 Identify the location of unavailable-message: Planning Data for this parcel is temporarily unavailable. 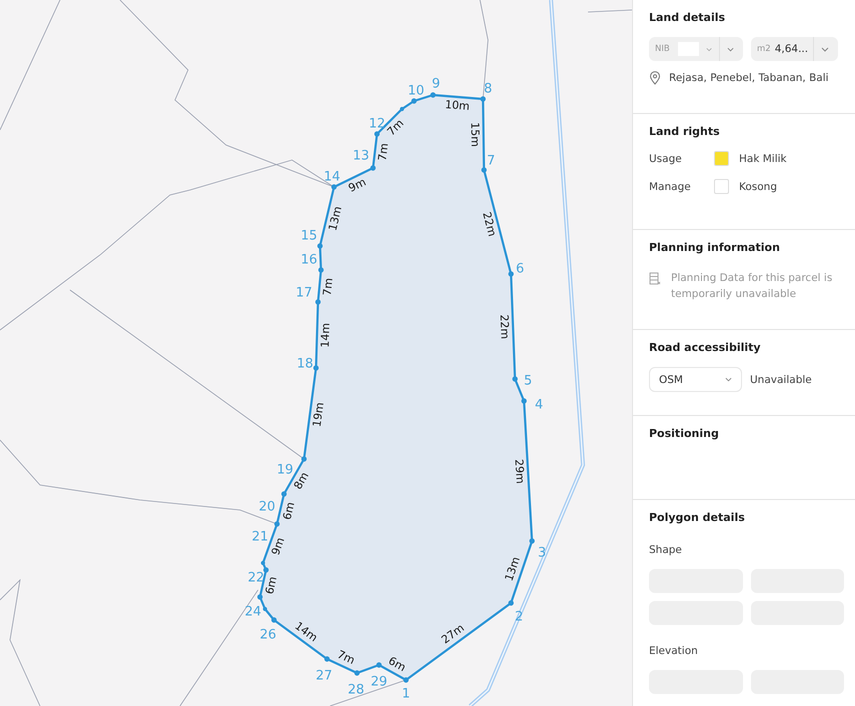
(752, 286).